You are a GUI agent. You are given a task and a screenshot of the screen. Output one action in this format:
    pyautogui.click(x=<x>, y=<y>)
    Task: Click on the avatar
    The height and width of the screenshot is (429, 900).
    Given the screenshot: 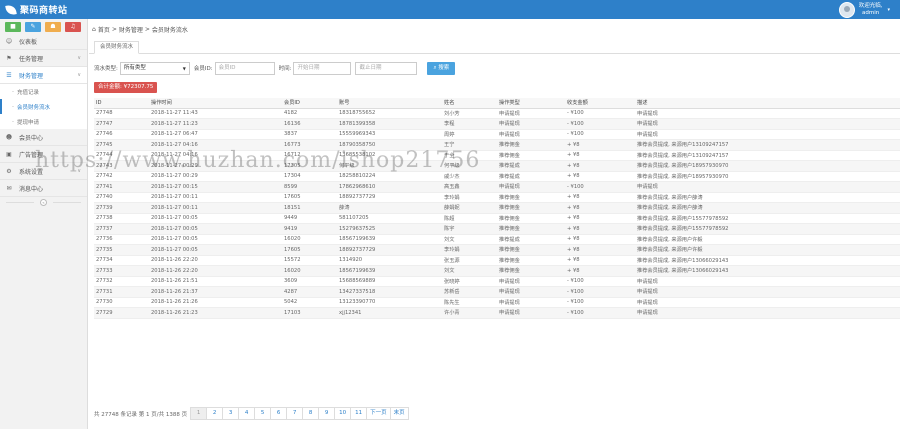 What is the action you would take?
    pyautogui.click(x=846, y=9)
    